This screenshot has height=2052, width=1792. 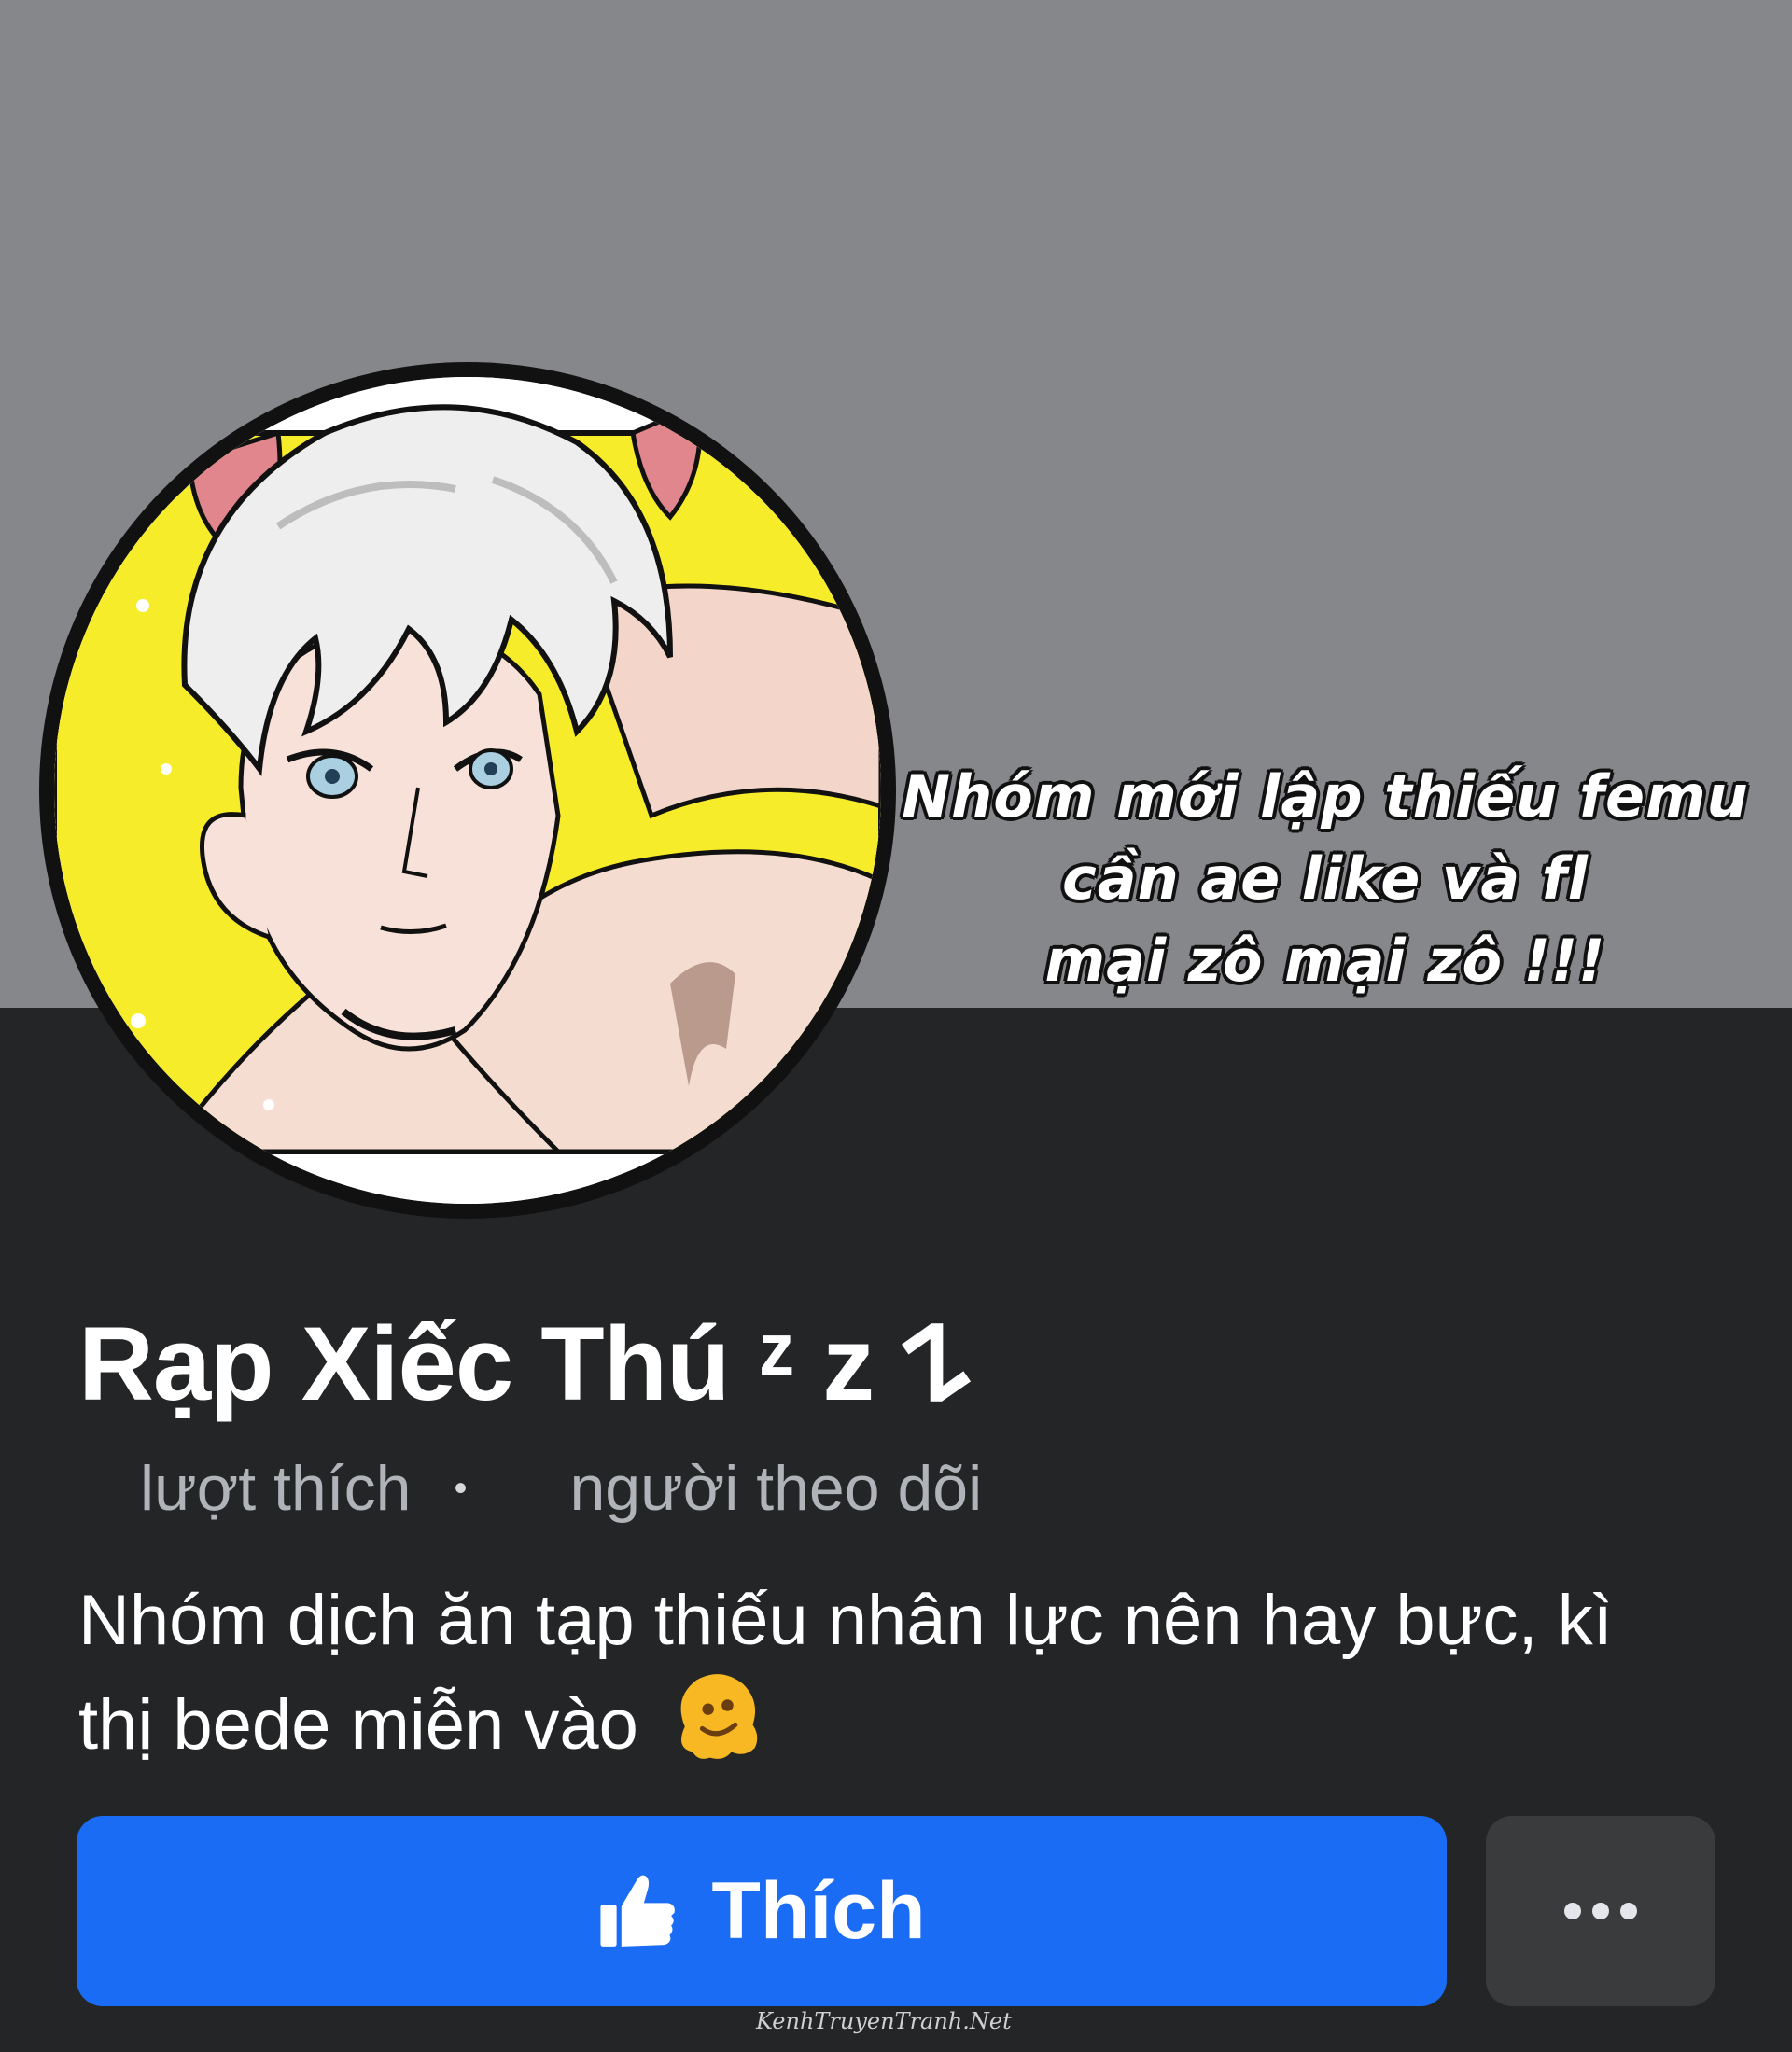 What do you see at coordinates (884, 2021) in the screenshot?
I see `watermark: KenhTruyenTranh.Net` at bounding box center [884, 2021].